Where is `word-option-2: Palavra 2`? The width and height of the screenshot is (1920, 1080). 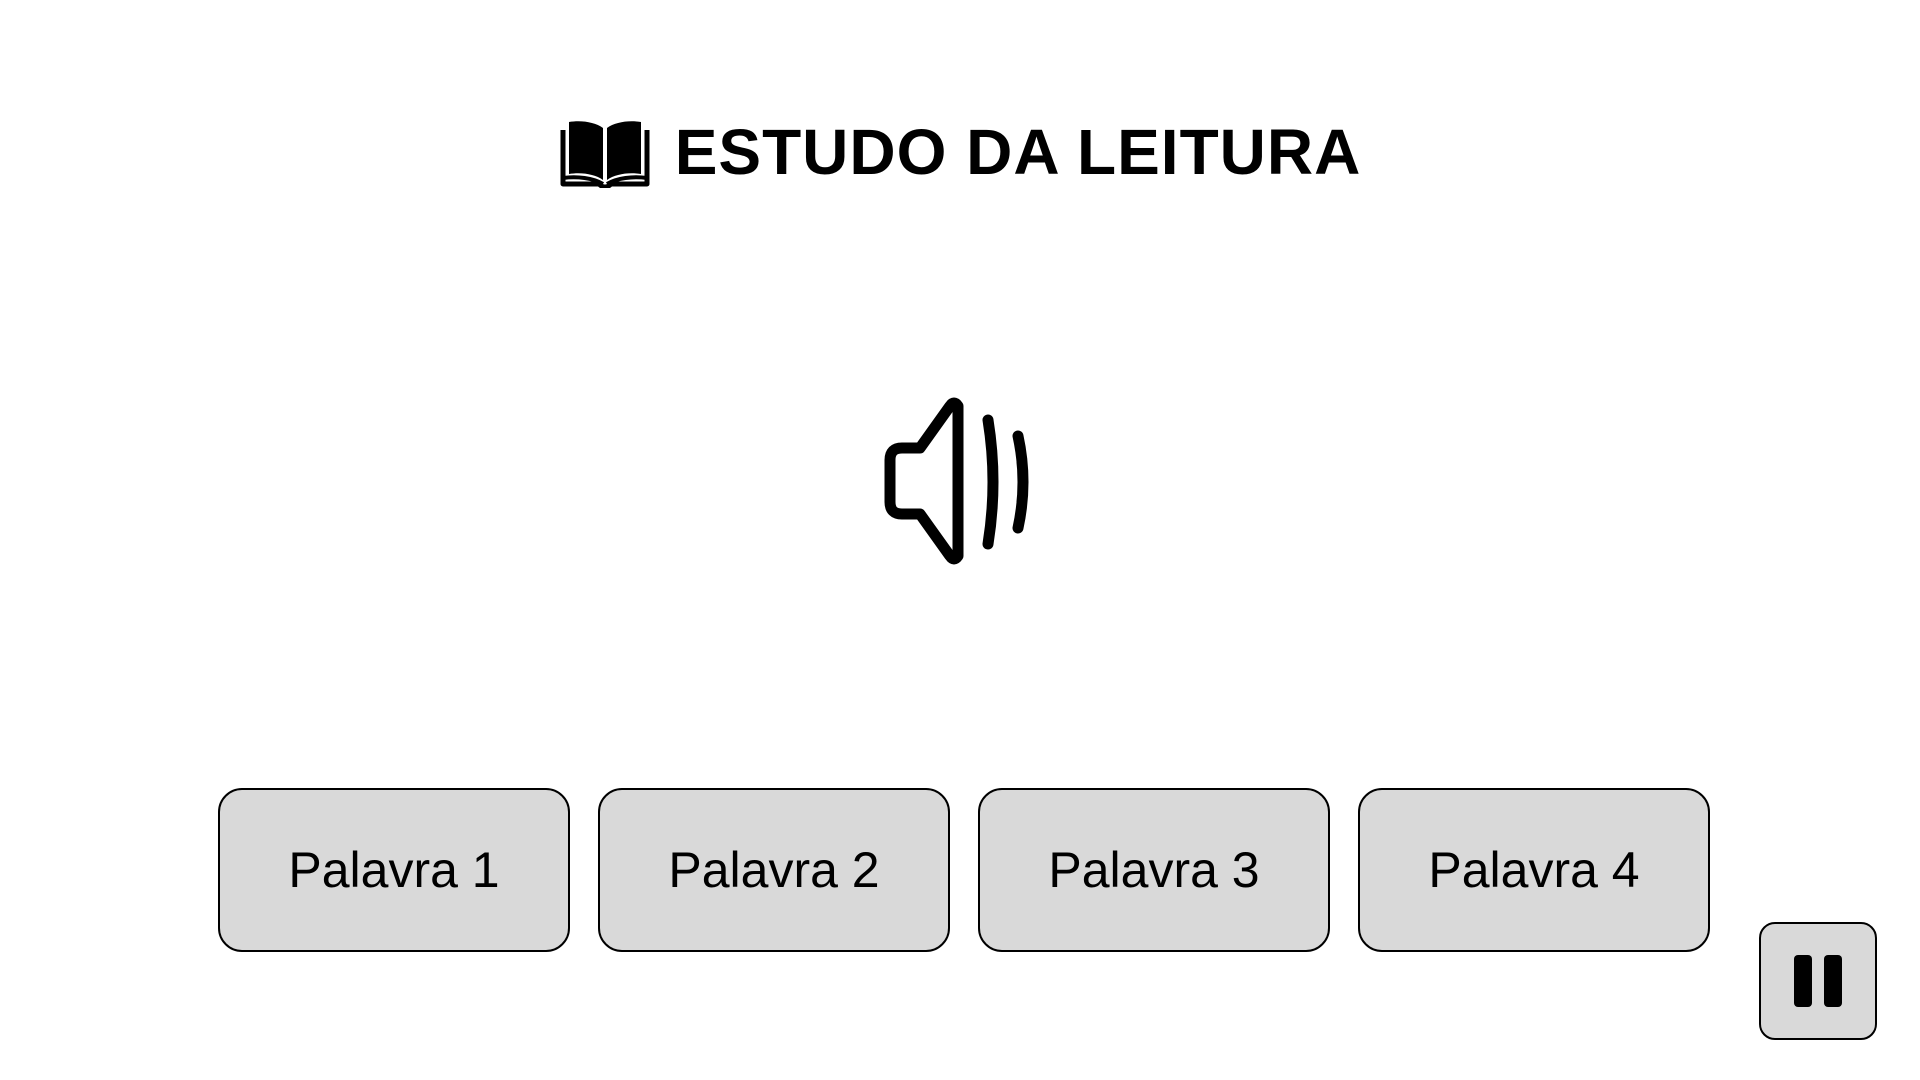
word-option-2: Palavra 2 is located at coordinates (774, 870).